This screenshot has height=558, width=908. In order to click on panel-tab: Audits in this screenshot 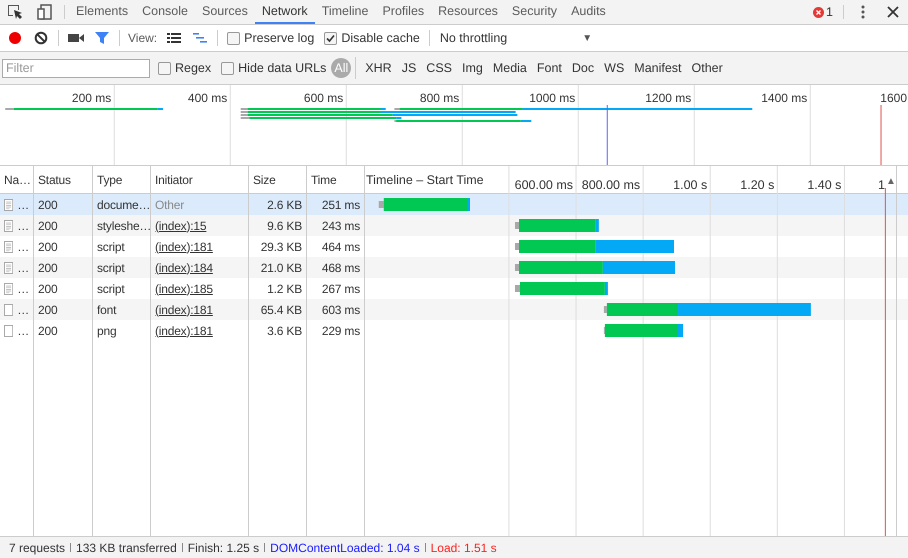, I will do `click(588, 12)`.